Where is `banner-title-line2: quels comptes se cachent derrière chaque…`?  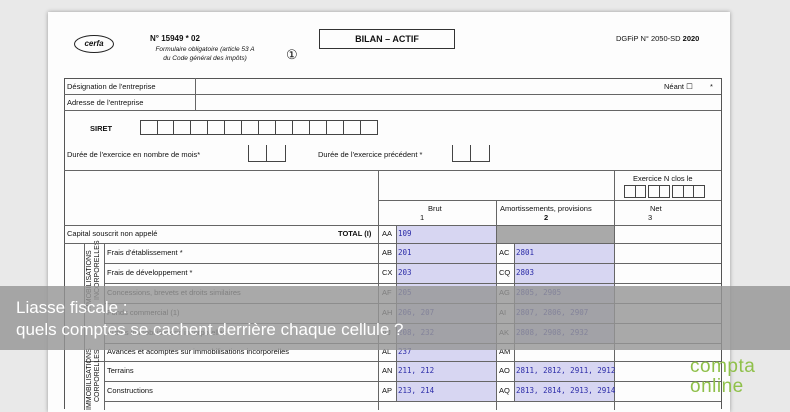 banner-title-line2: quels comptes se cachent derrière chaque… is located at coordinates (210, 329).